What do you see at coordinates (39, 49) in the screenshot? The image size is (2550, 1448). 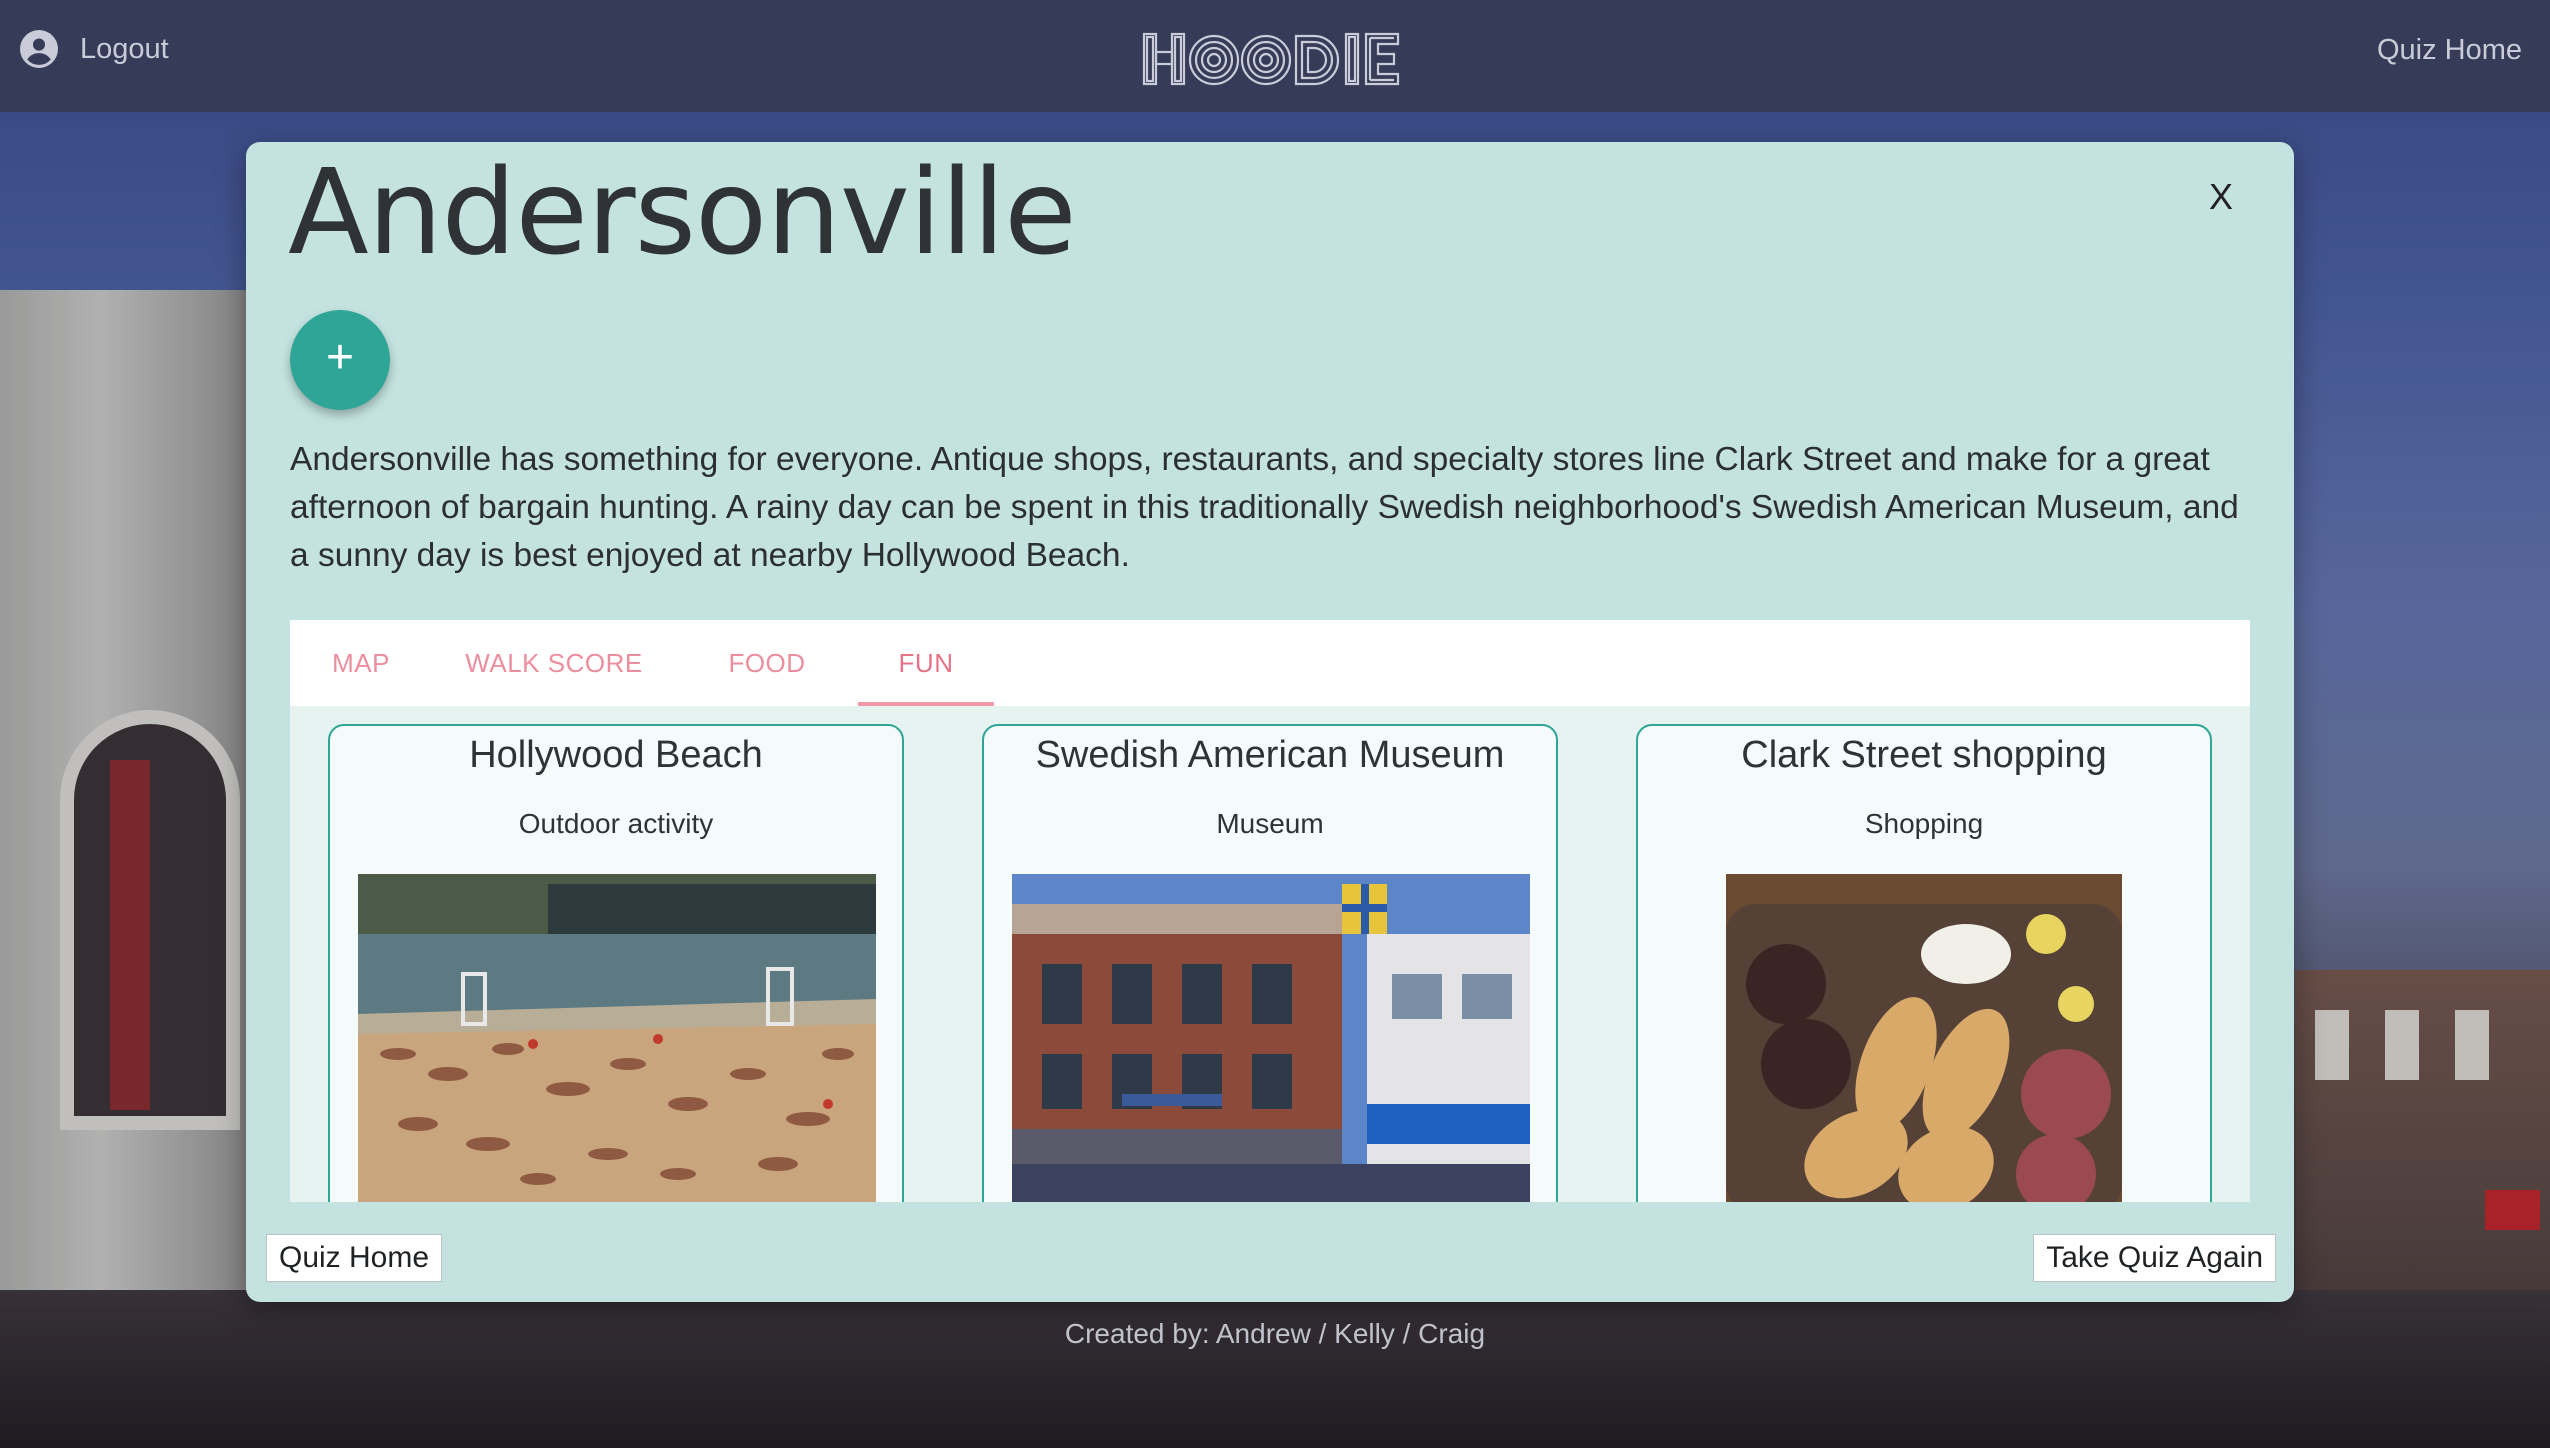 I see `account-circle-icon` at bounding box center [39, 49].